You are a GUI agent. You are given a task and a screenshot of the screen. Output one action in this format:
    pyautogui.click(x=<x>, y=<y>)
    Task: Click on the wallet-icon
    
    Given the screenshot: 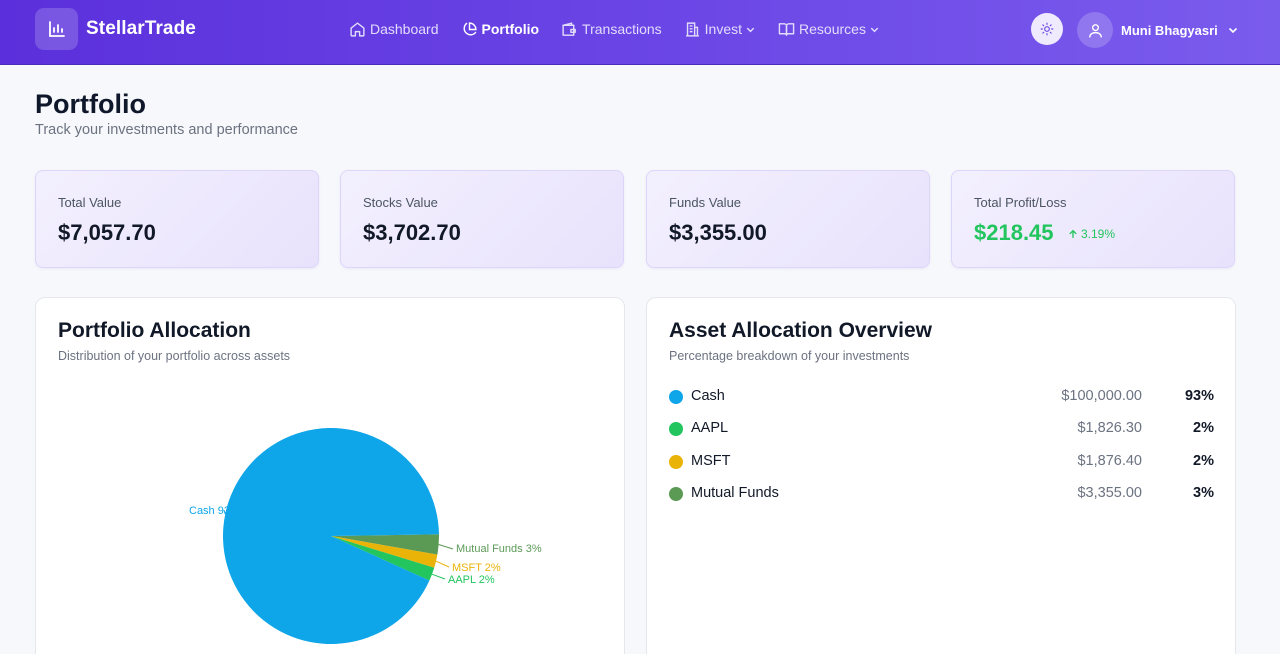 What is the action you would take?
    pyautogui.click(x=569, y=28)
    